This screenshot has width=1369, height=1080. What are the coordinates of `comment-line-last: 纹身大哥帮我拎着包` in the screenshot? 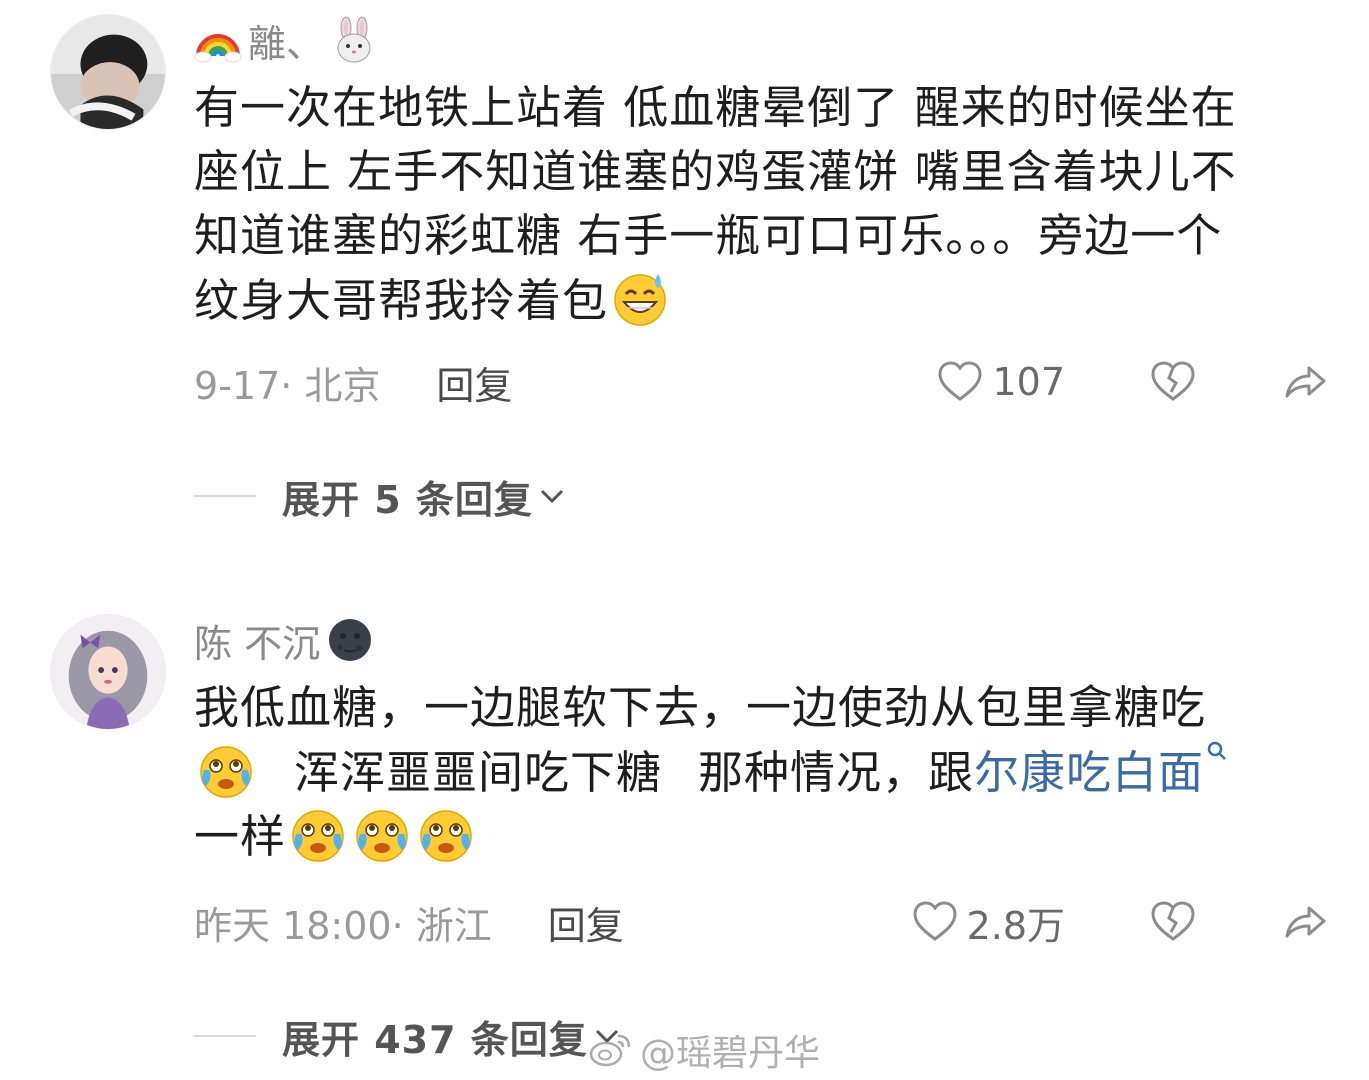 It's located at (764, 300).